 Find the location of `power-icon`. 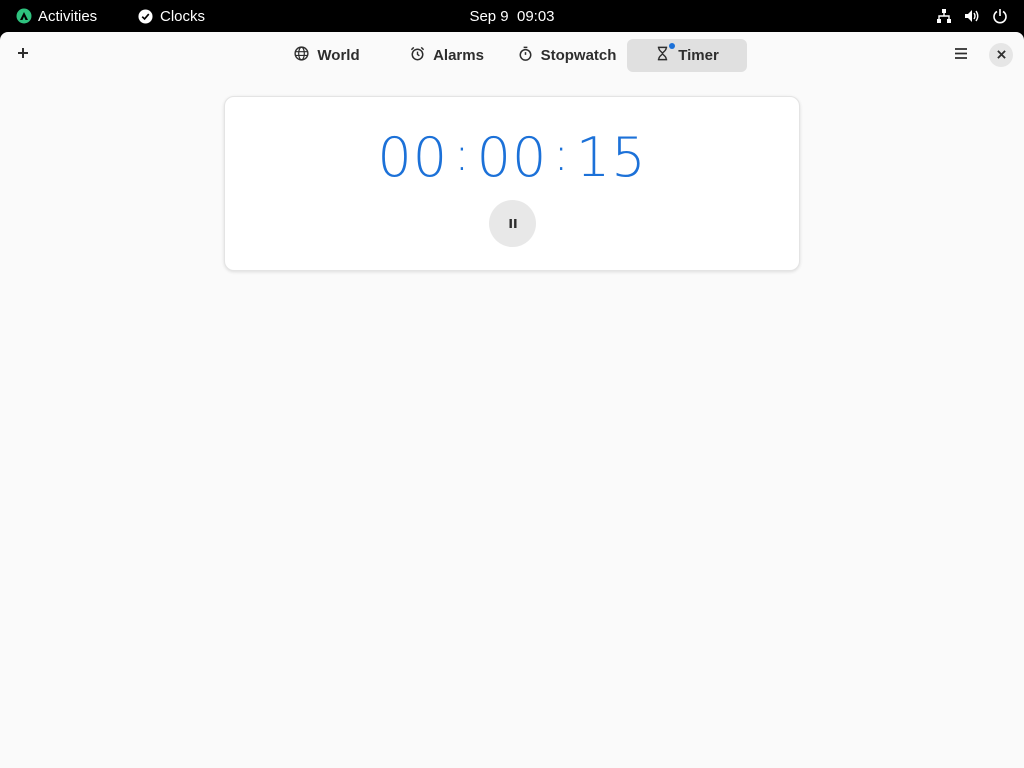

power-icon is located at coordinates (1000, 16).